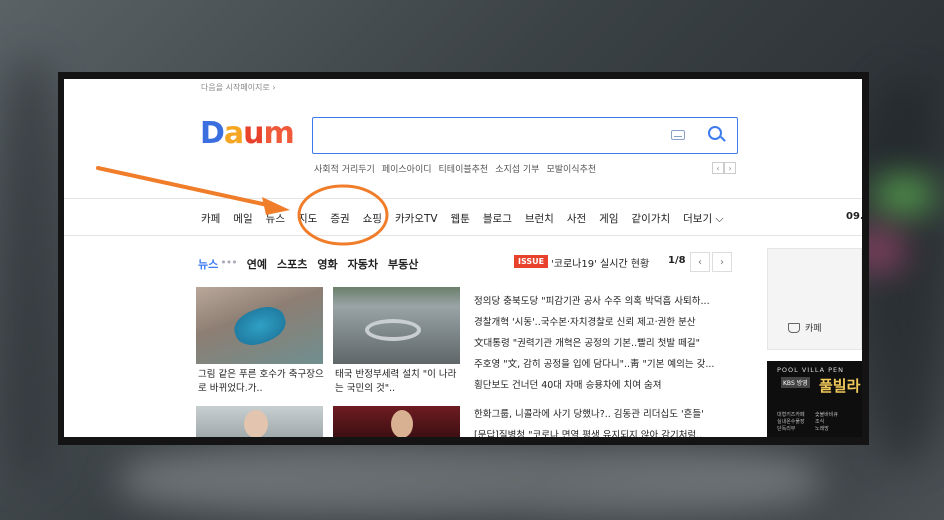  Describe the element at coordinates (813, 329) in the screenshot. I see `side-cafe-label: 카페` at that location.